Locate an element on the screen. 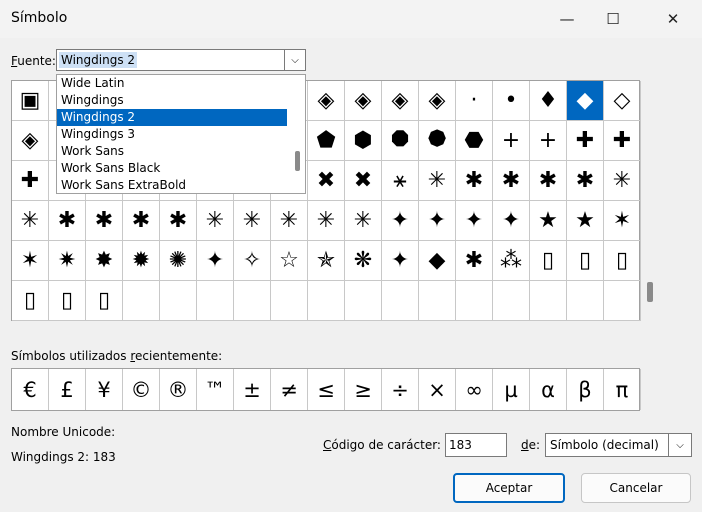 This screenshot has height=512, width=702. maximize-button: ☐ is located at coordinates (613, 19).